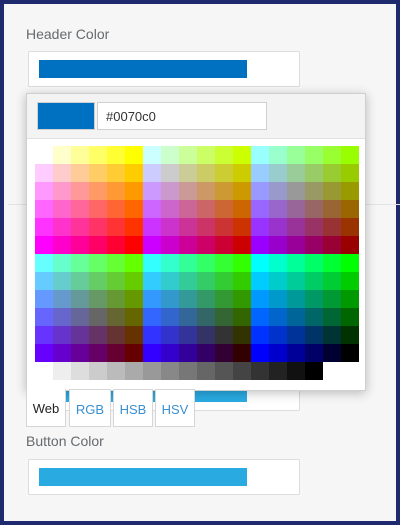 Image resolution: width=400 pixels, height=525 pixels. Describe the element at coordinates (133, 408) in the screenshot. I see `tab-hsb: HSB` at that location.